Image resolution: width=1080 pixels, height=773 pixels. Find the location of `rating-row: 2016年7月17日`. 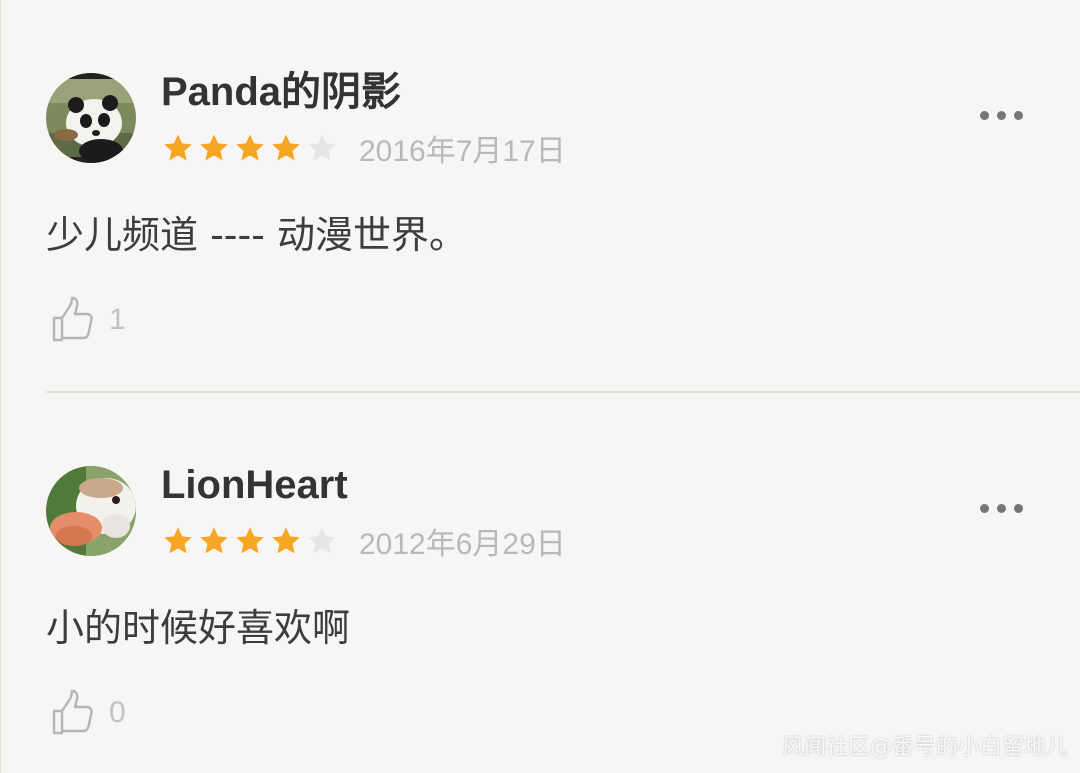

rating-row: 2016年7月17日 is located at coordinates (363, 148).